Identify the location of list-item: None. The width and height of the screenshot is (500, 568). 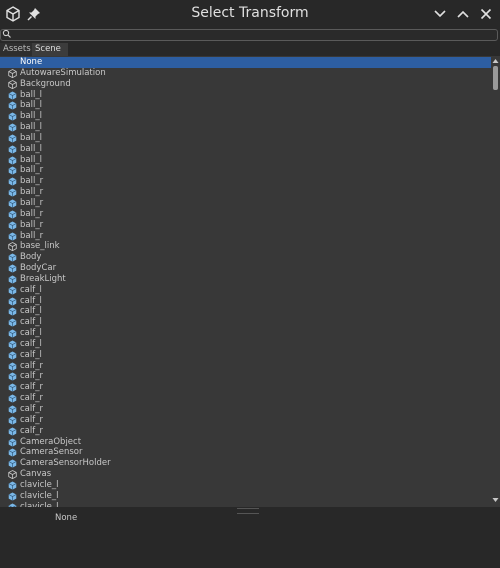
(245, 62).